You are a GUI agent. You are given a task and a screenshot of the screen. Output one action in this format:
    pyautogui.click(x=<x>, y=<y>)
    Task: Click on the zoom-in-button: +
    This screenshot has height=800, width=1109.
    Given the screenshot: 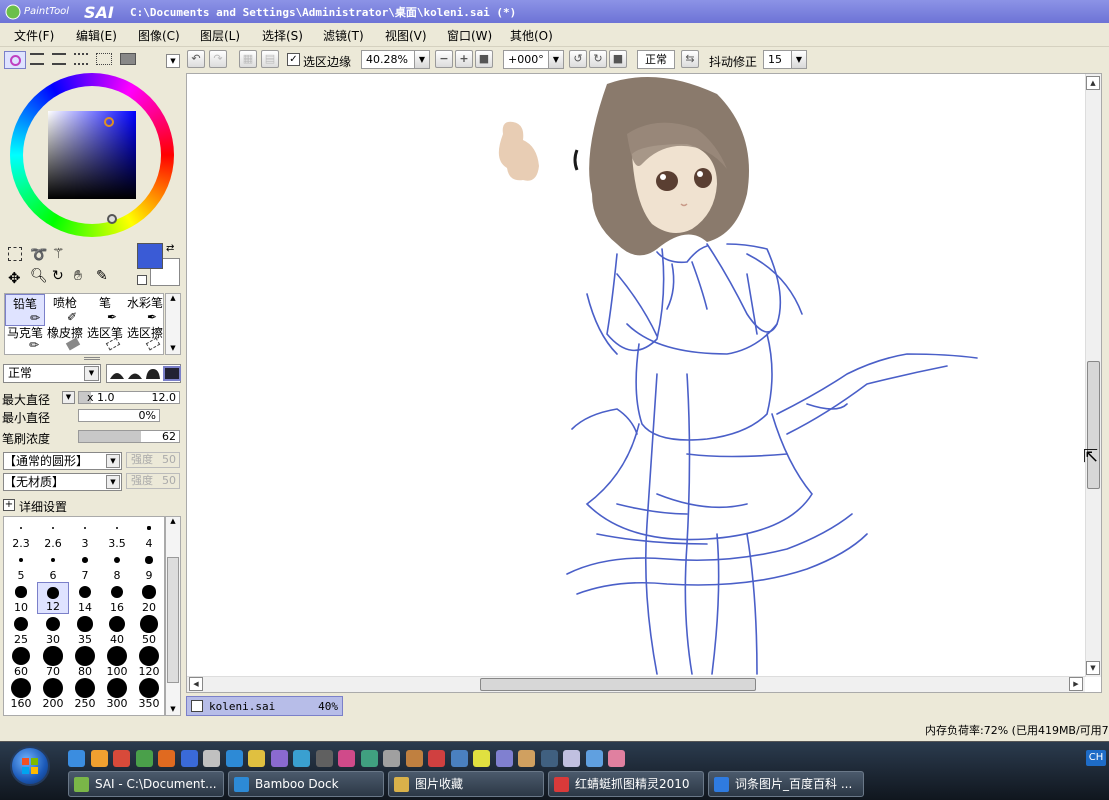 What is the action you would take?
    pyautogui.click(x=464, y=59)
    